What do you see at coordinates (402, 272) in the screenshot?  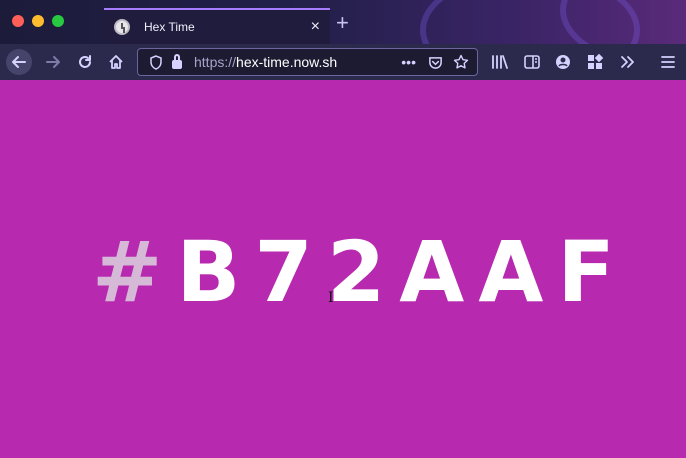 I see `hex-color-value: B72AAF` at bounding box center [402, 272].